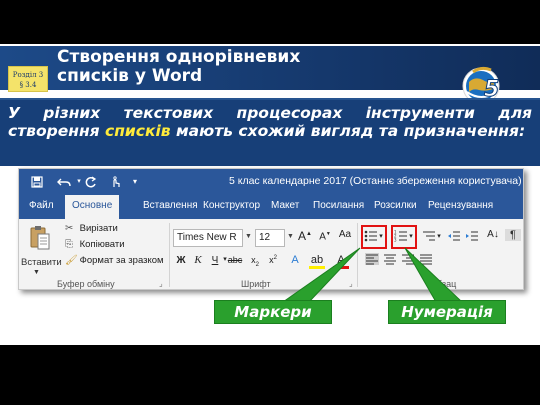 The width and height of the screenshot is (540, 405). What do you see at coordinates (493, 234) in the screenshot?
I see `sort-icon: A↓` at bounding box center [493, 234].